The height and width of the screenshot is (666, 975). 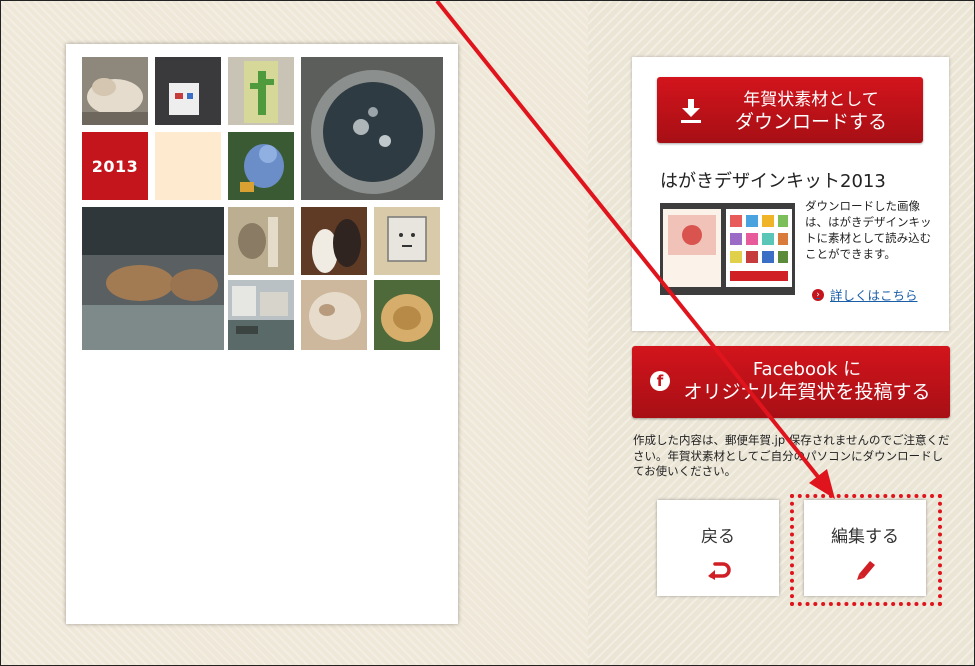 I want to click on download-button-line1: 年賀状素材として, so click(x=811, y=100).